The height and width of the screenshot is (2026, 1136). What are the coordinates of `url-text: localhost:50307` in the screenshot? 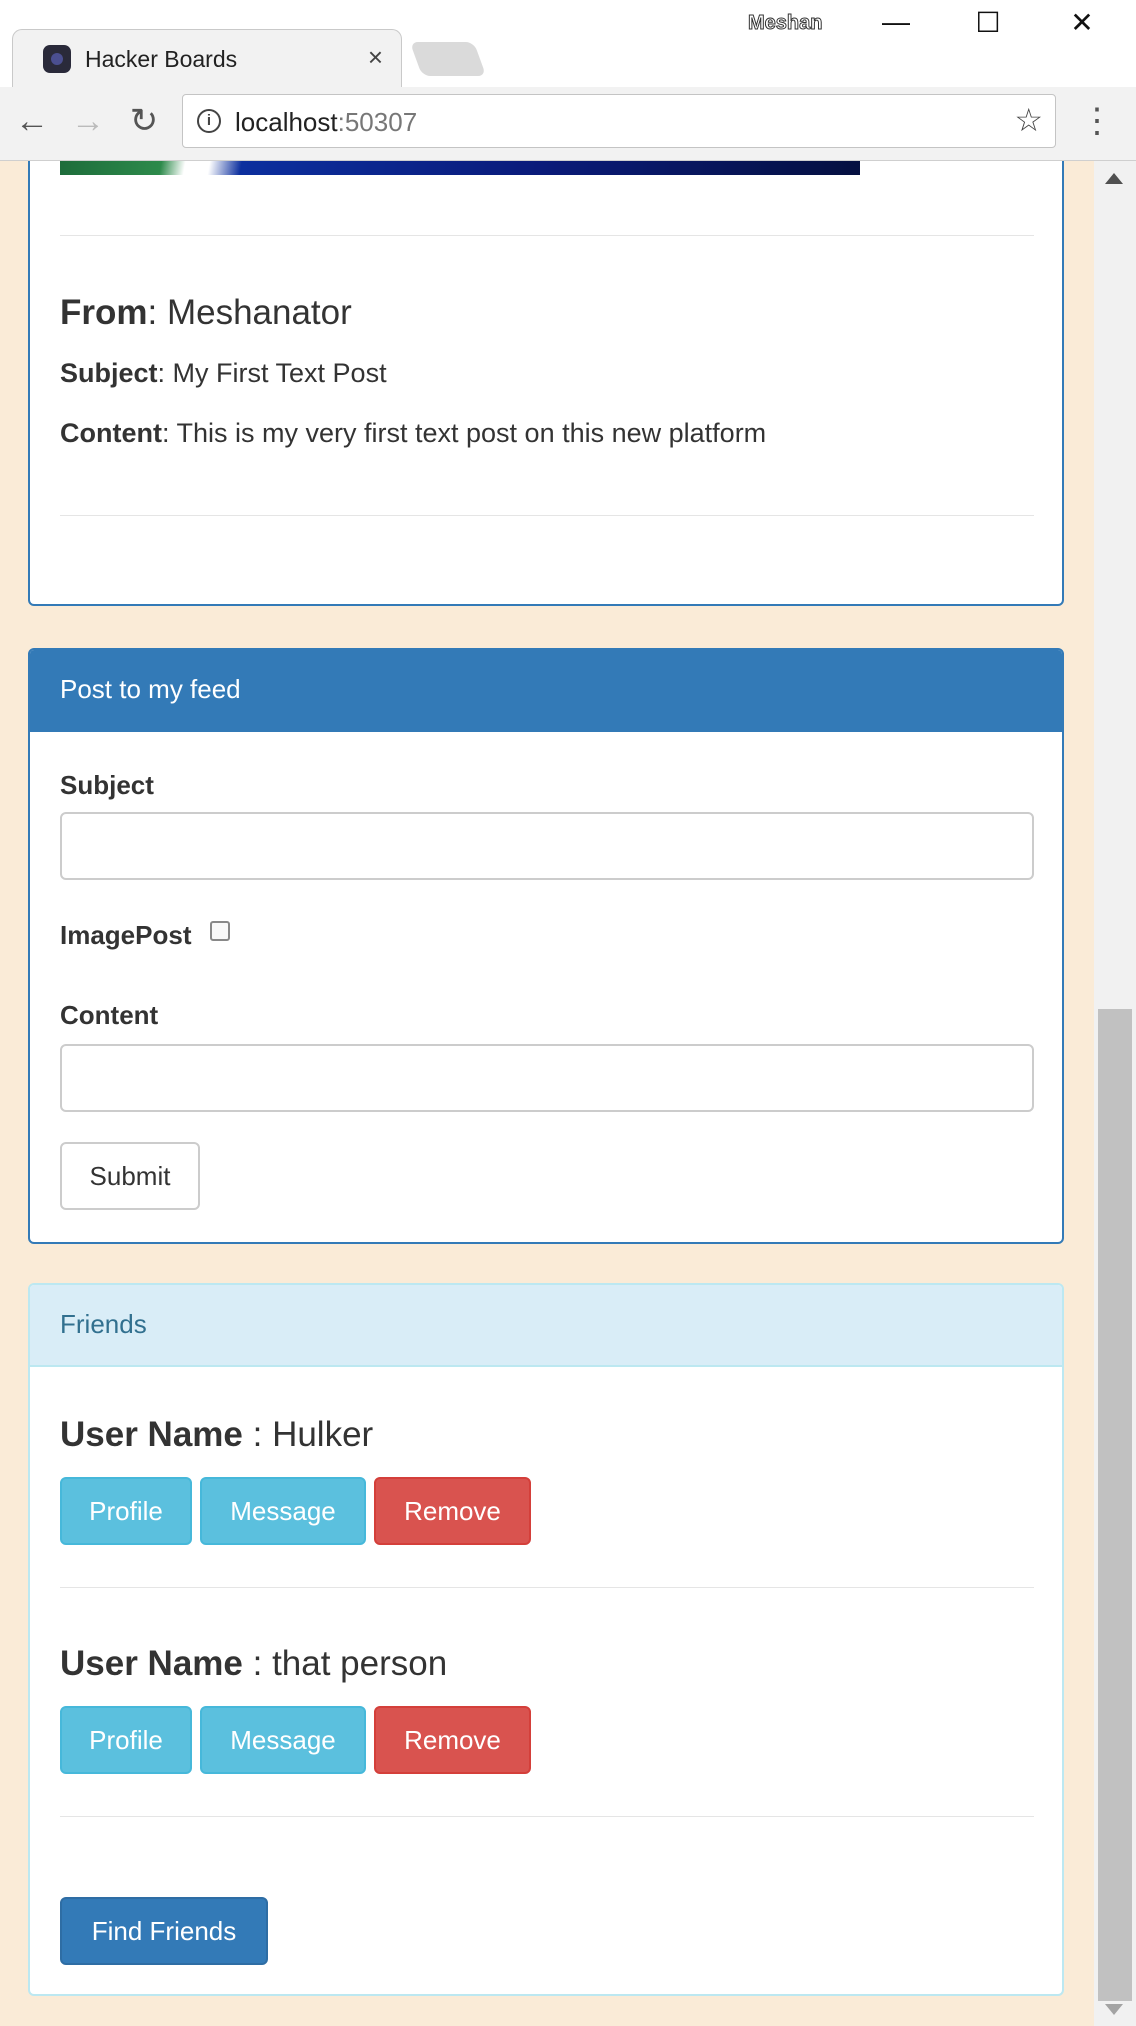 It's located at (326, 122).